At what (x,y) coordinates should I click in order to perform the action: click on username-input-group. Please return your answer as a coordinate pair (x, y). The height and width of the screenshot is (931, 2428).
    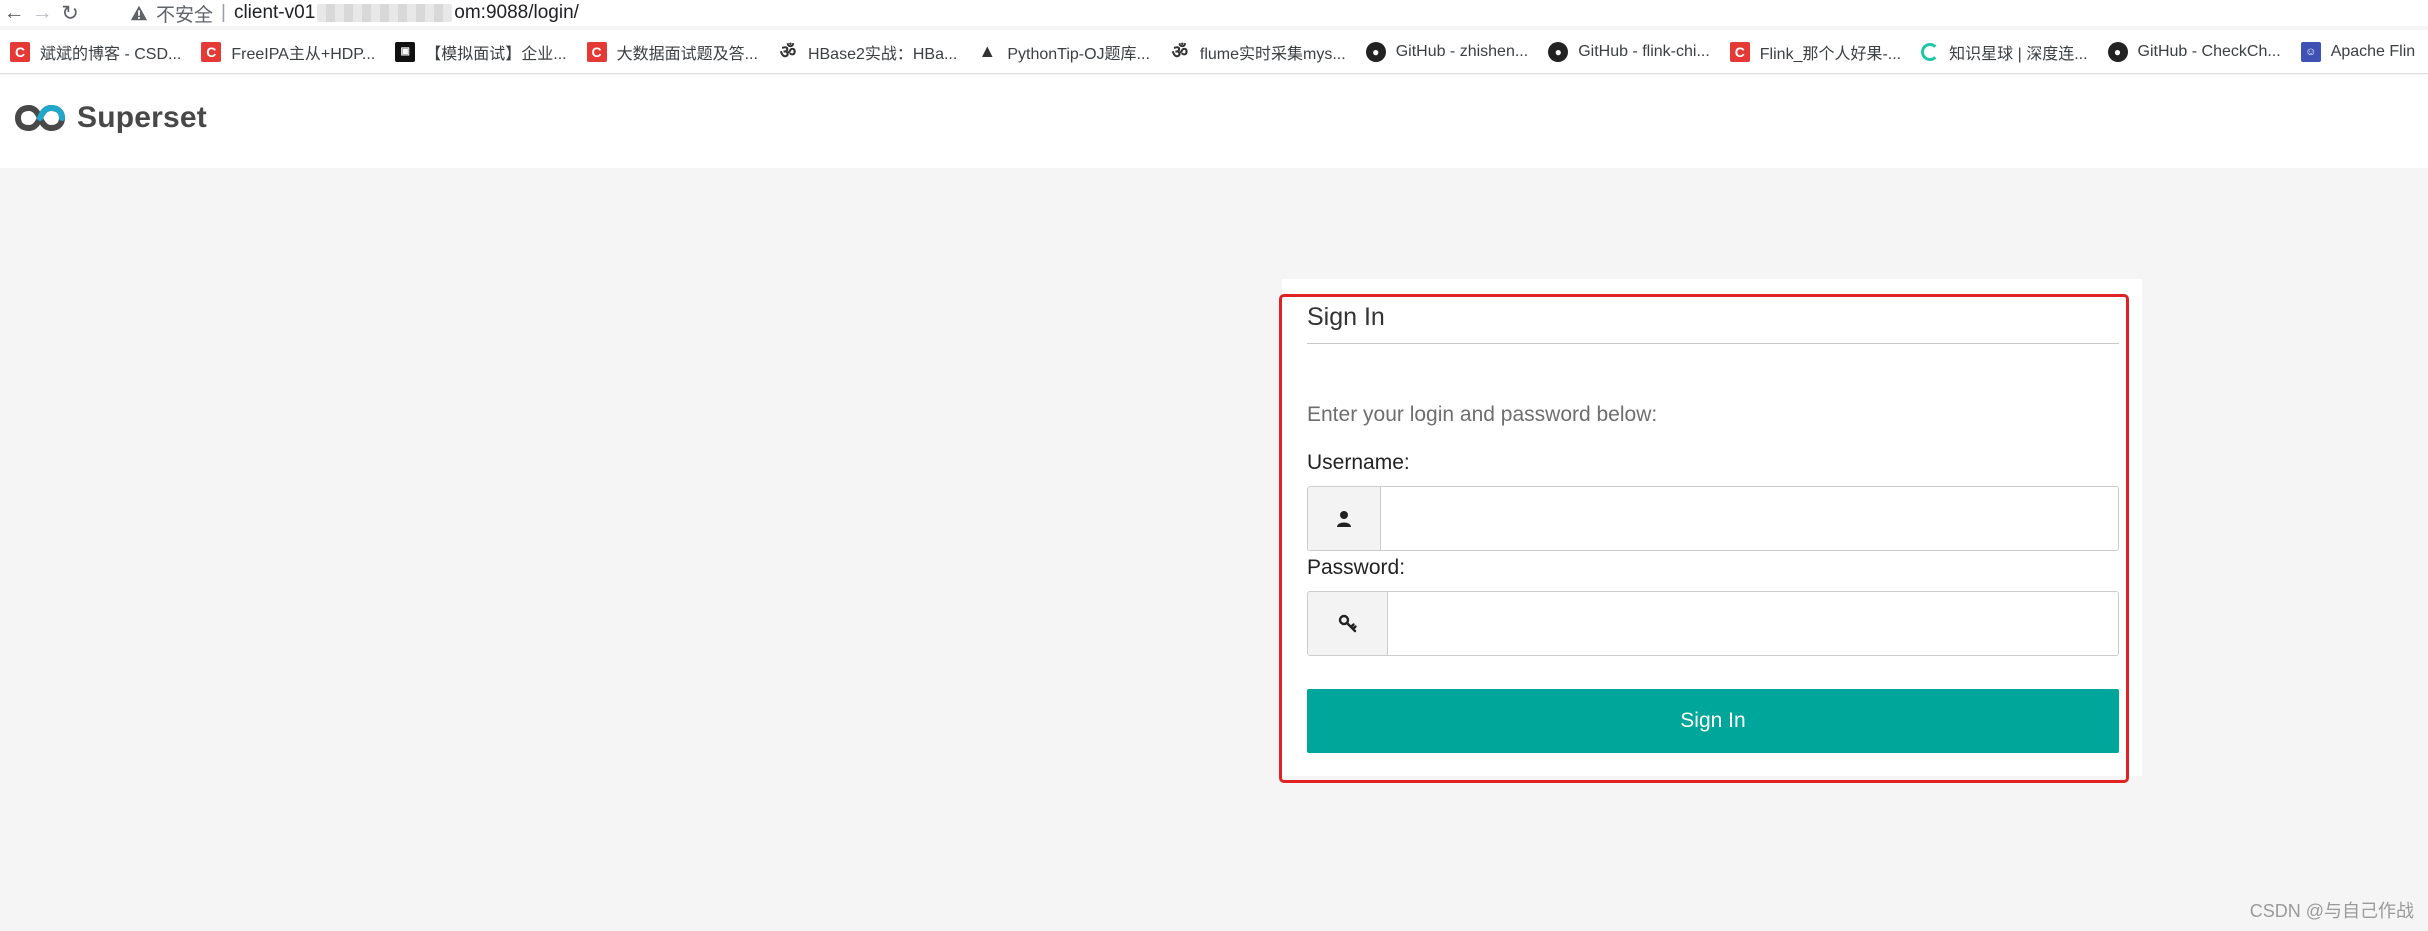
    Looking at the image, I should click on (1713, 518).